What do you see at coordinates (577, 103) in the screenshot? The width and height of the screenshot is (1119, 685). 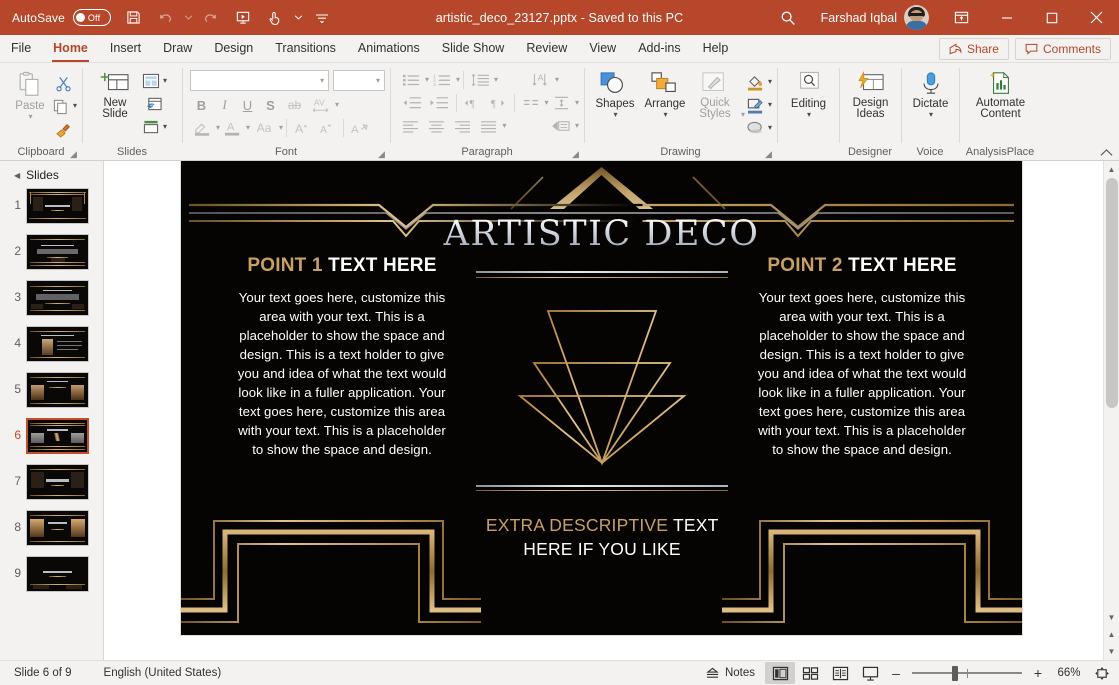 I see `vertical-align-dropdown-icon: ▾` at bounding box center [577, 103].